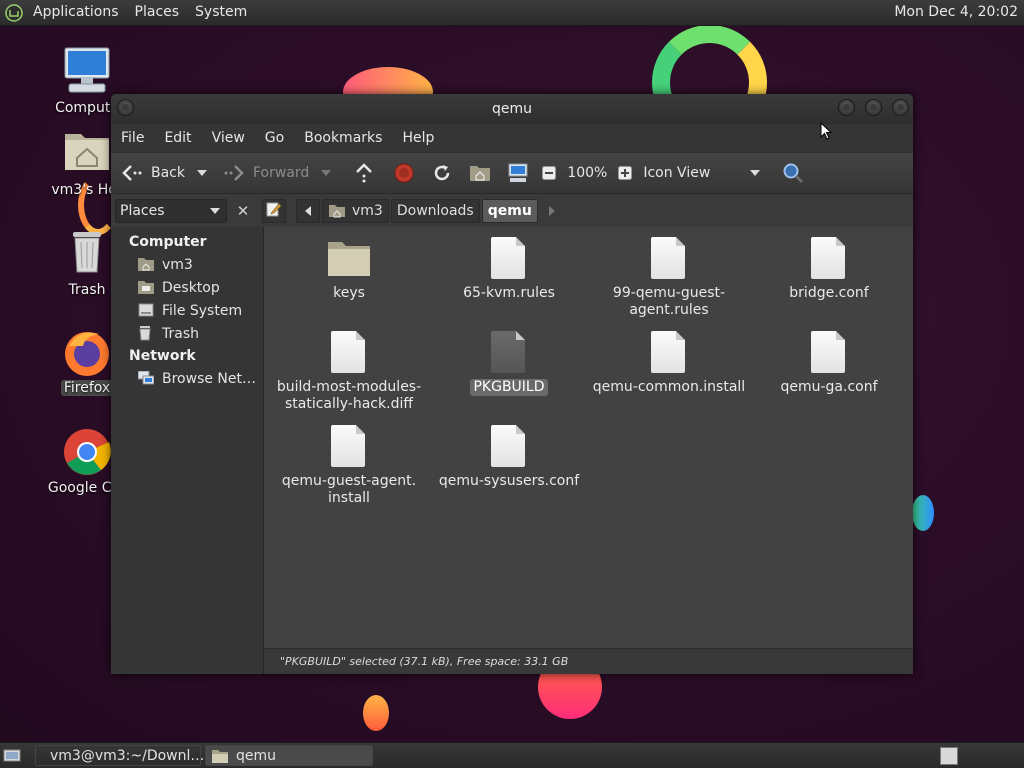 Image resolution: width=1024 pixels, height=768 pixels. Describe the element at coordinates (204, 173) in the screenshot. I see `back-history-dropdown` at that location.